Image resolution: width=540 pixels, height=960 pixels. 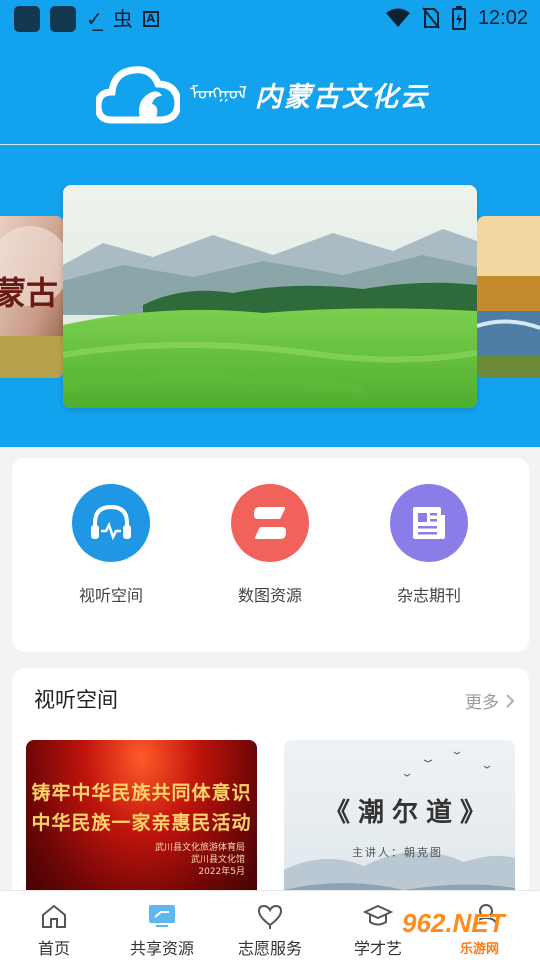 I want to click on nav-home: 首页, so click(x=54, y=931).